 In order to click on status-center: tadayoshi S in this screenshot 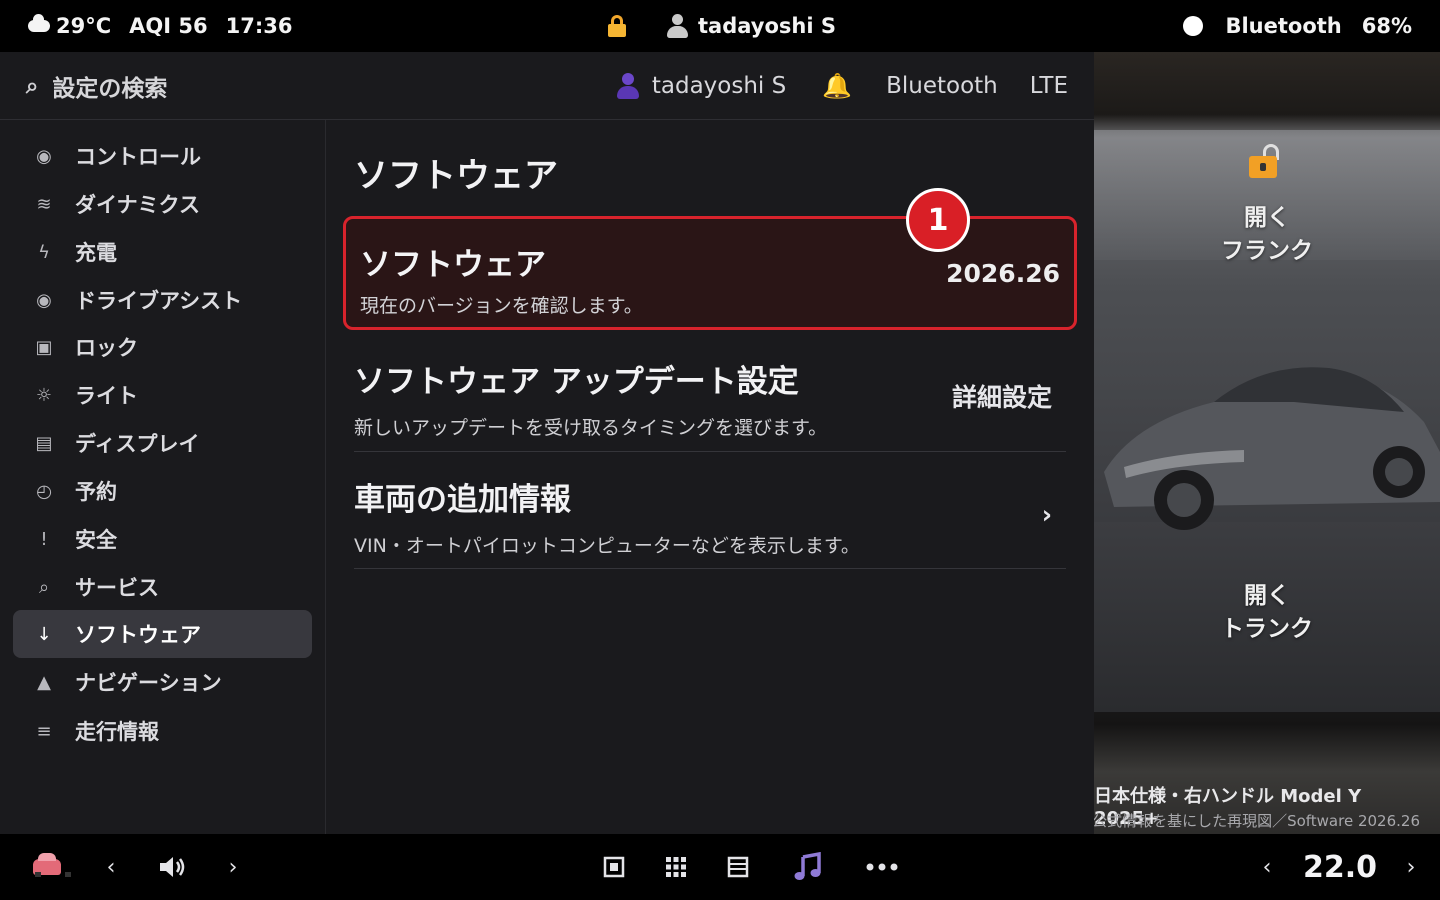, I will do `click(722, 26)`.